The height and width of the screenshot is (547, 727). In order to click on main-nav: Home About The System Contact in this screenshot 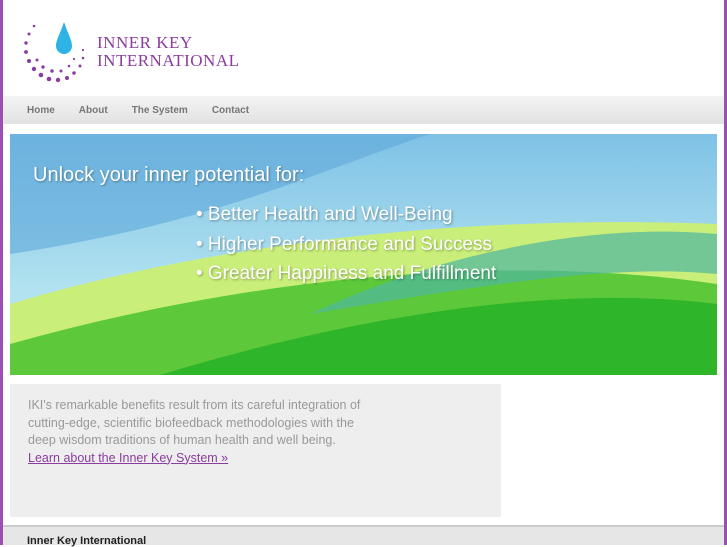, I will do `click(363, 110)`.